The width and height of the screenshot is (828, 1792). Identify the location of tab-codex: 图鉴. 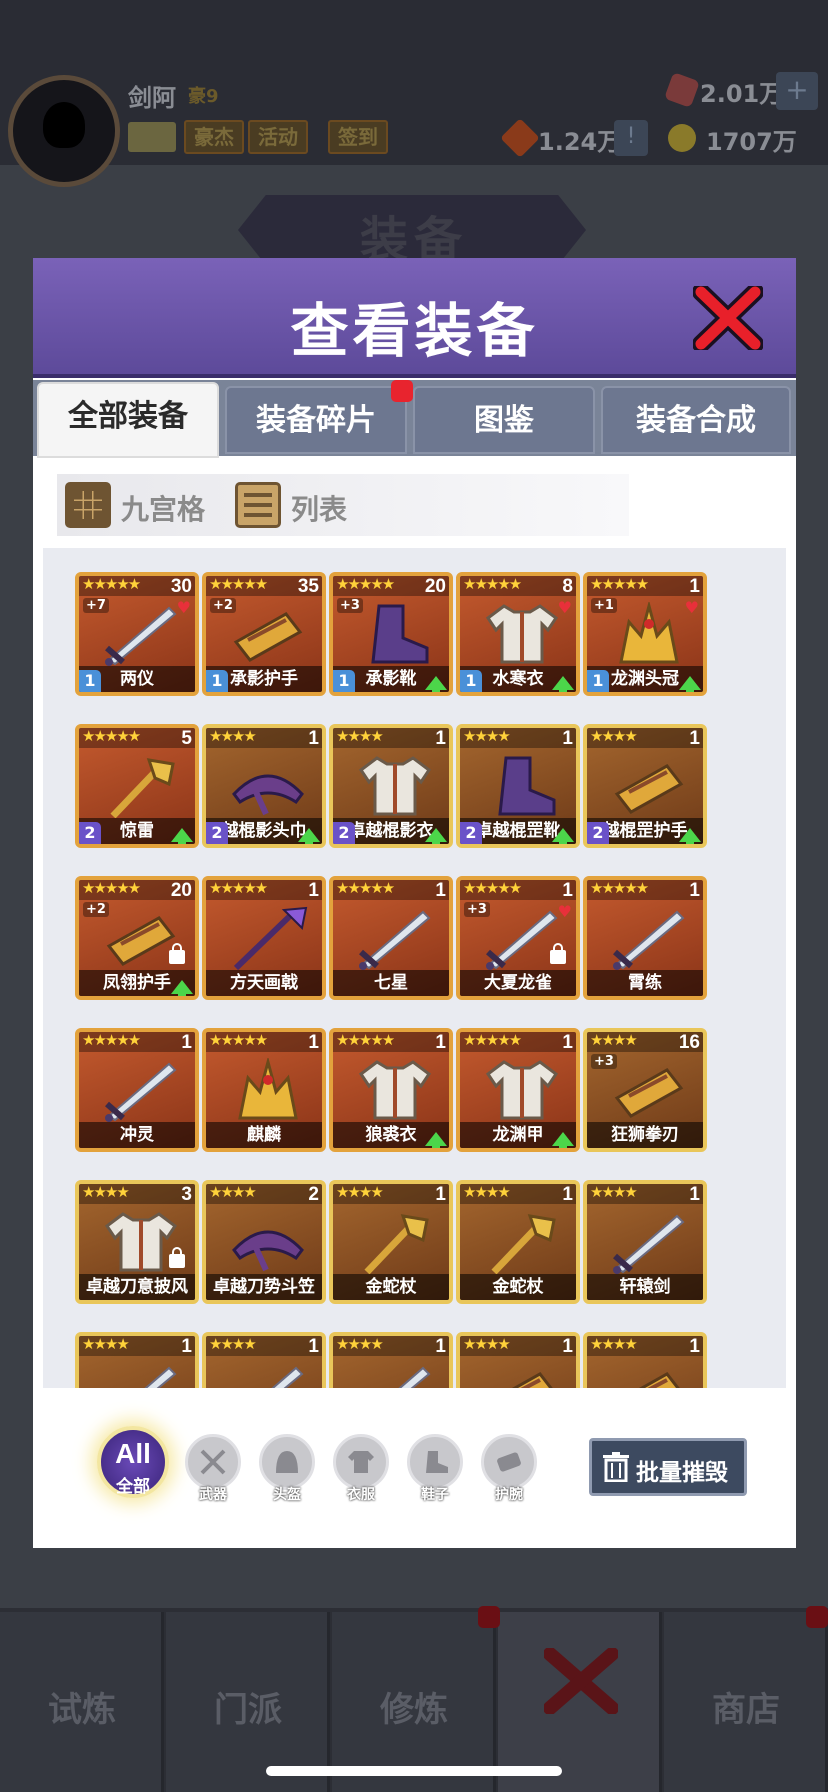
(504, 420).